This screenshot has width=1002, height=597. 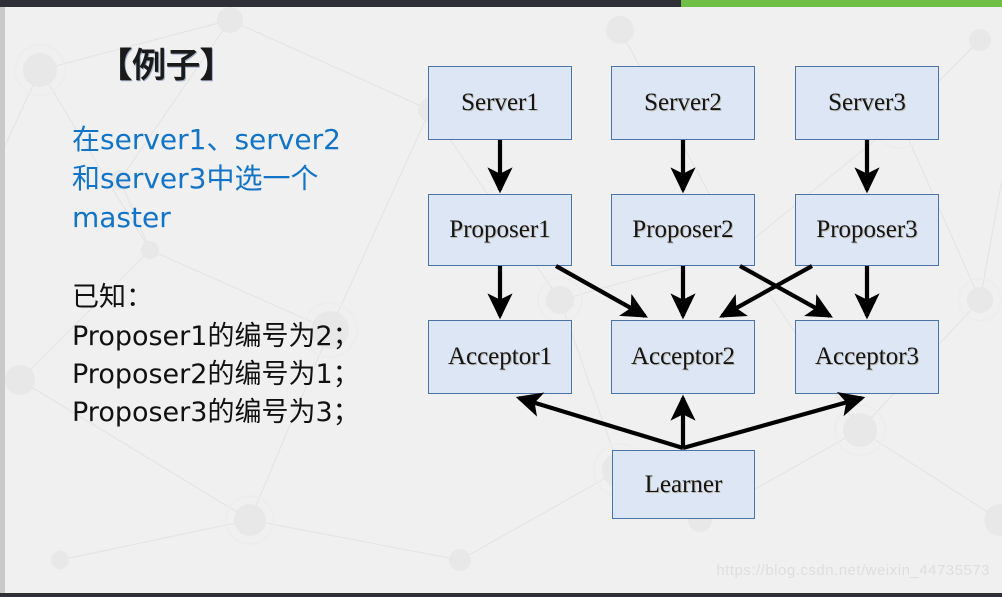 What do you see at coordinates (501, 595) in the screenshot?
I see `bottom-chrome-bar` at bounding box center [501, 595].